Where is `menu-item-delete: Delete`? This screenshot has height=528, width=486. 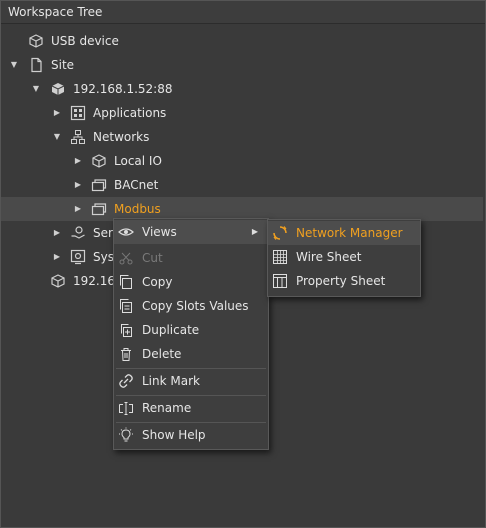 menu-item-delete: Delete is located at coordinates (191, 354).